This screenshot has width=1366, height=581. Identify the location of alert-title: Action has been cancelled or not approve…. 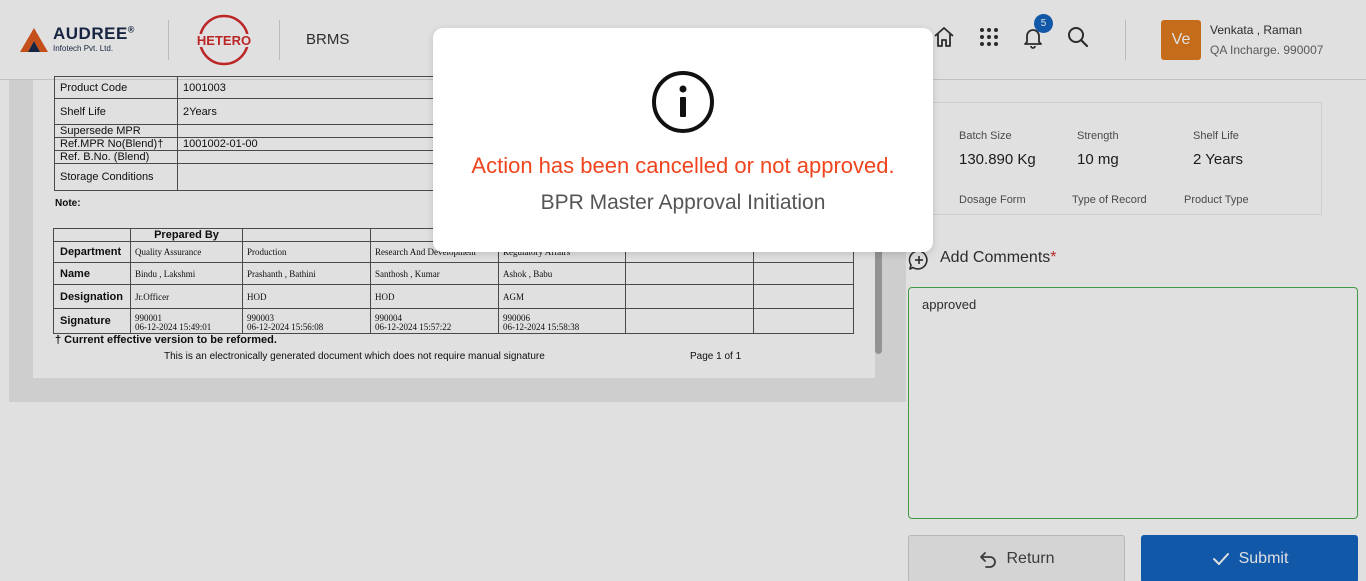
(683, 165).